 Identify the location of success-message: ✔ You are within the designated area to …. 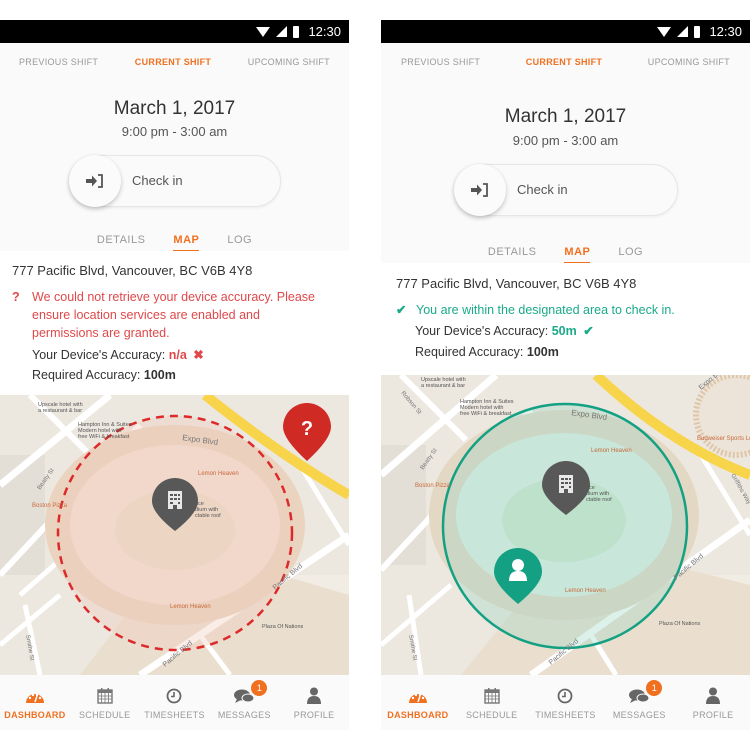
(563, 310).